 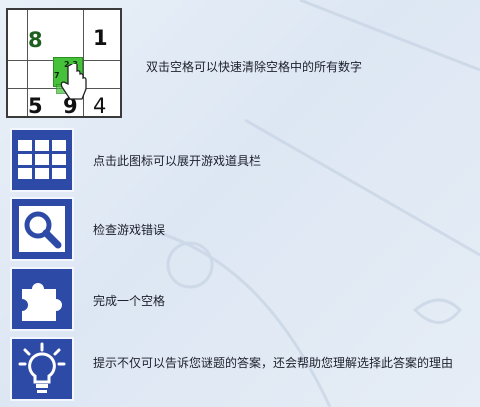 I want to click on row-label: 完成一个空格, so click(x=129, y=301).